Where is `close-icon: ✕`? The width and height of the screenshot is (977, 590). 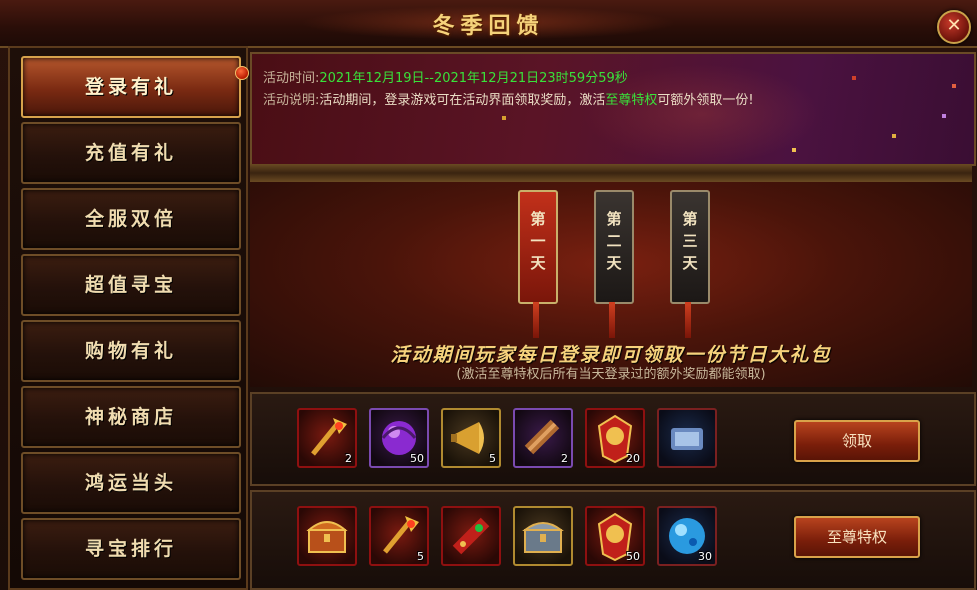 close-icon: ✕ is located at coordinates (954, 25).